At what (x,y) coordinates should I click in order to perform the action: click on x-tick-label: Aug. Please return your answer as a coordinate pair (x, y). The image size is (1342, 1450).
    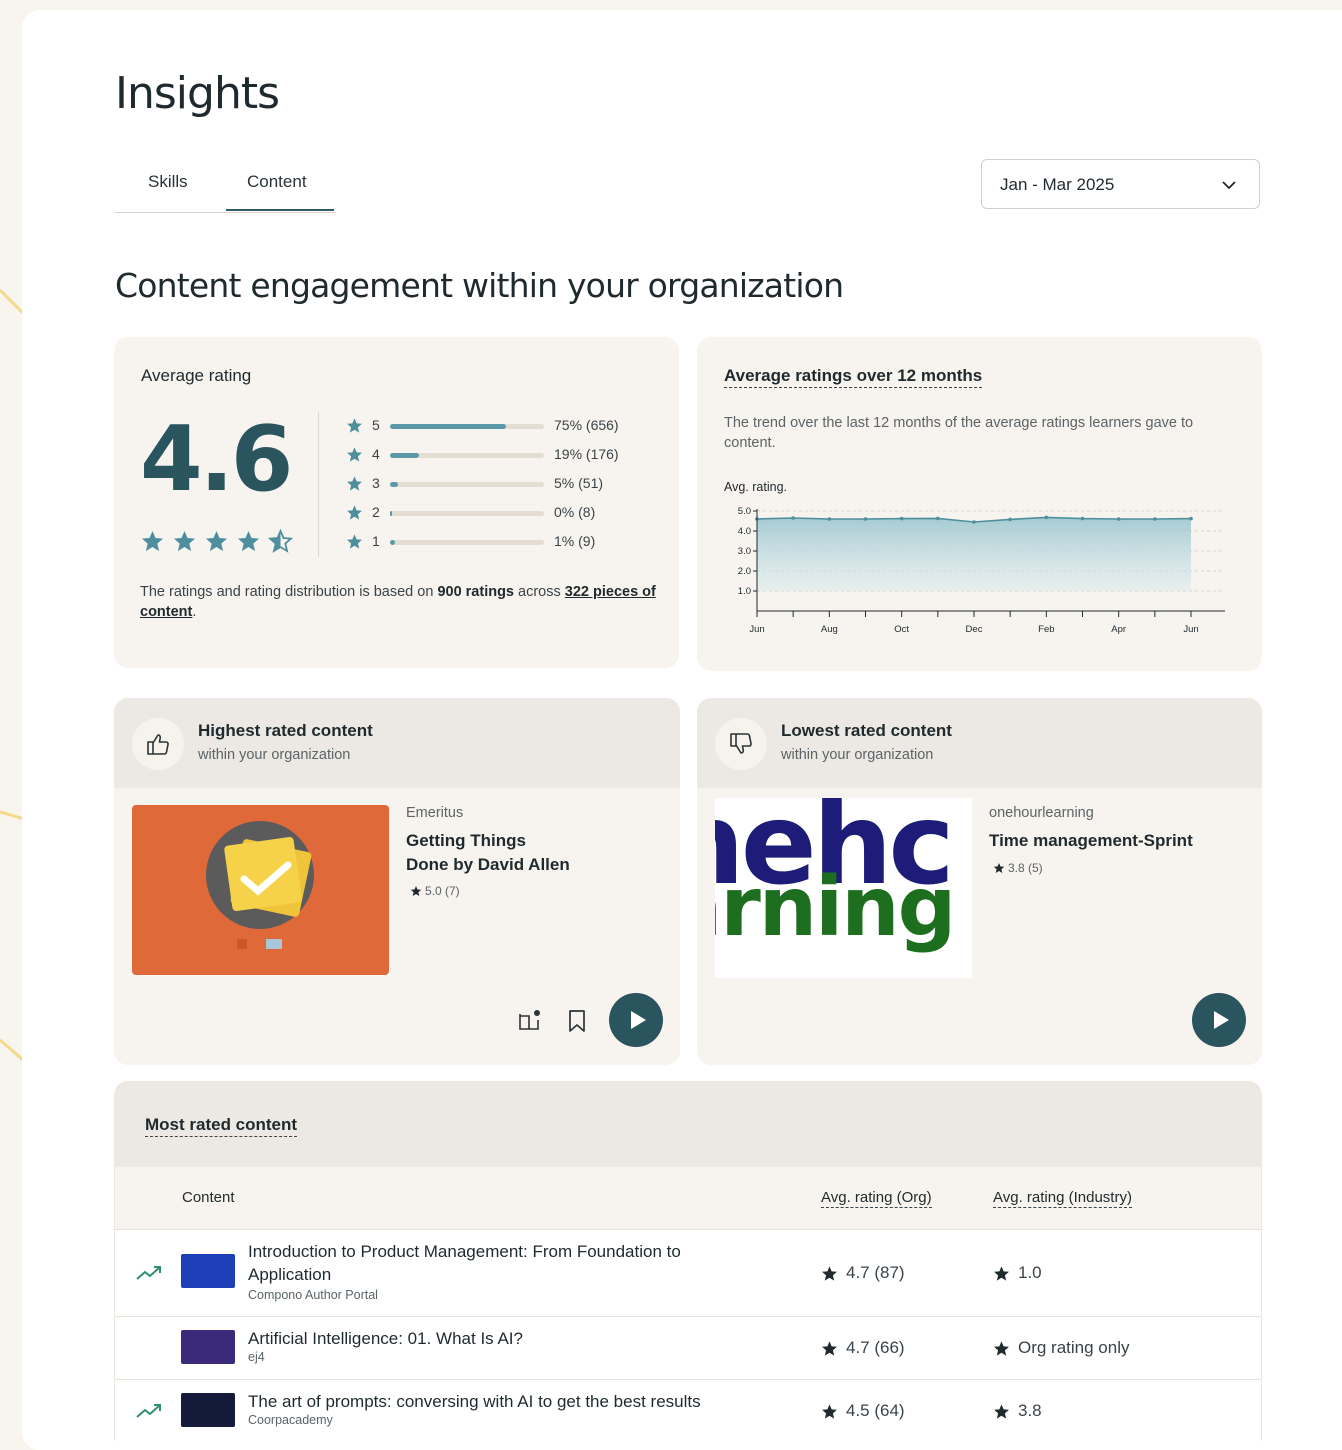
    Looking at the image, I should click on (829, 629).